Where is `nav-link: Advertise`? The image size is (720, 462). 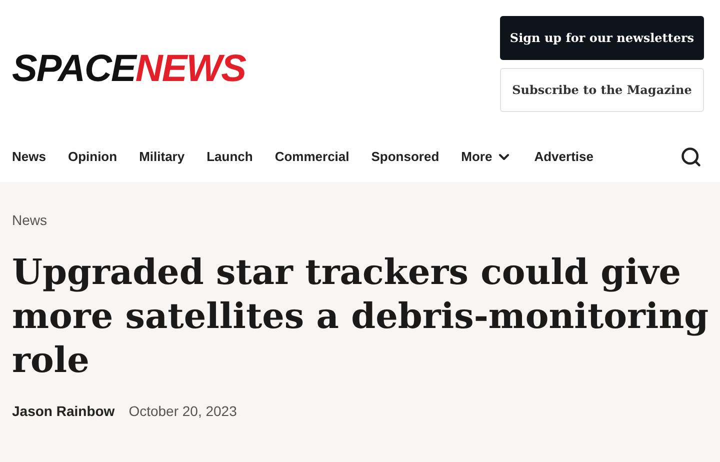 nav-link: Advertise is located at coordinates (564, 157).